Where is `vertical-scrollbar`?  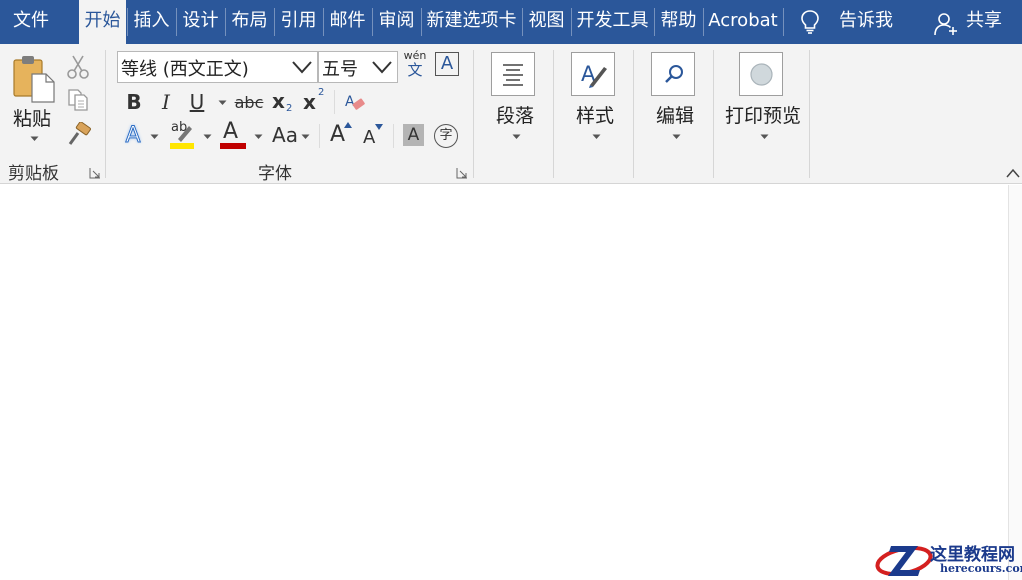 vertical-scrollbar is located at coordinates (1015, 382).